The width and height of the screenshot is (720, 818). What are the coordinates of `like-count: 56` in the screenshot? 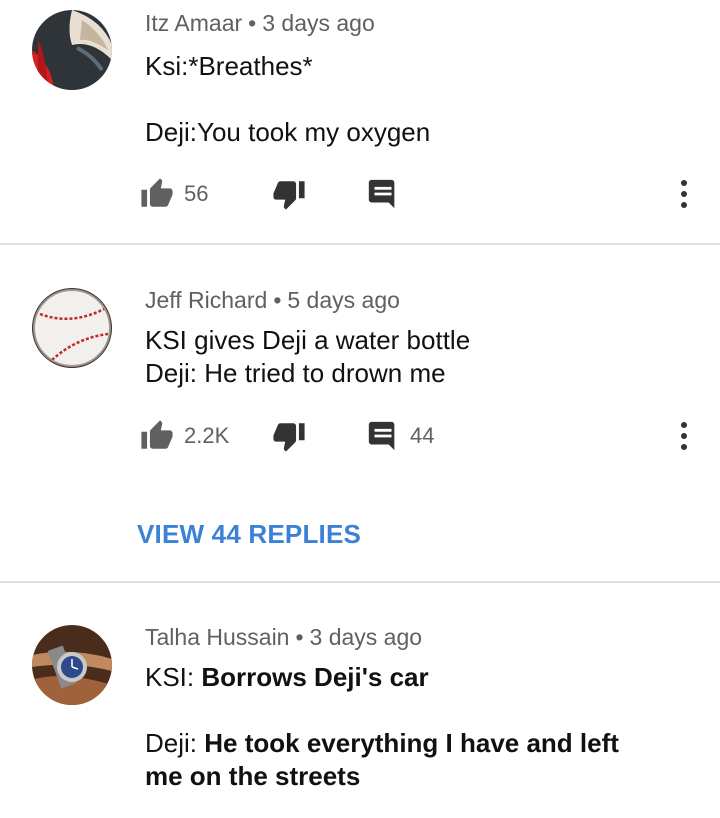 It's located at (196, 193).